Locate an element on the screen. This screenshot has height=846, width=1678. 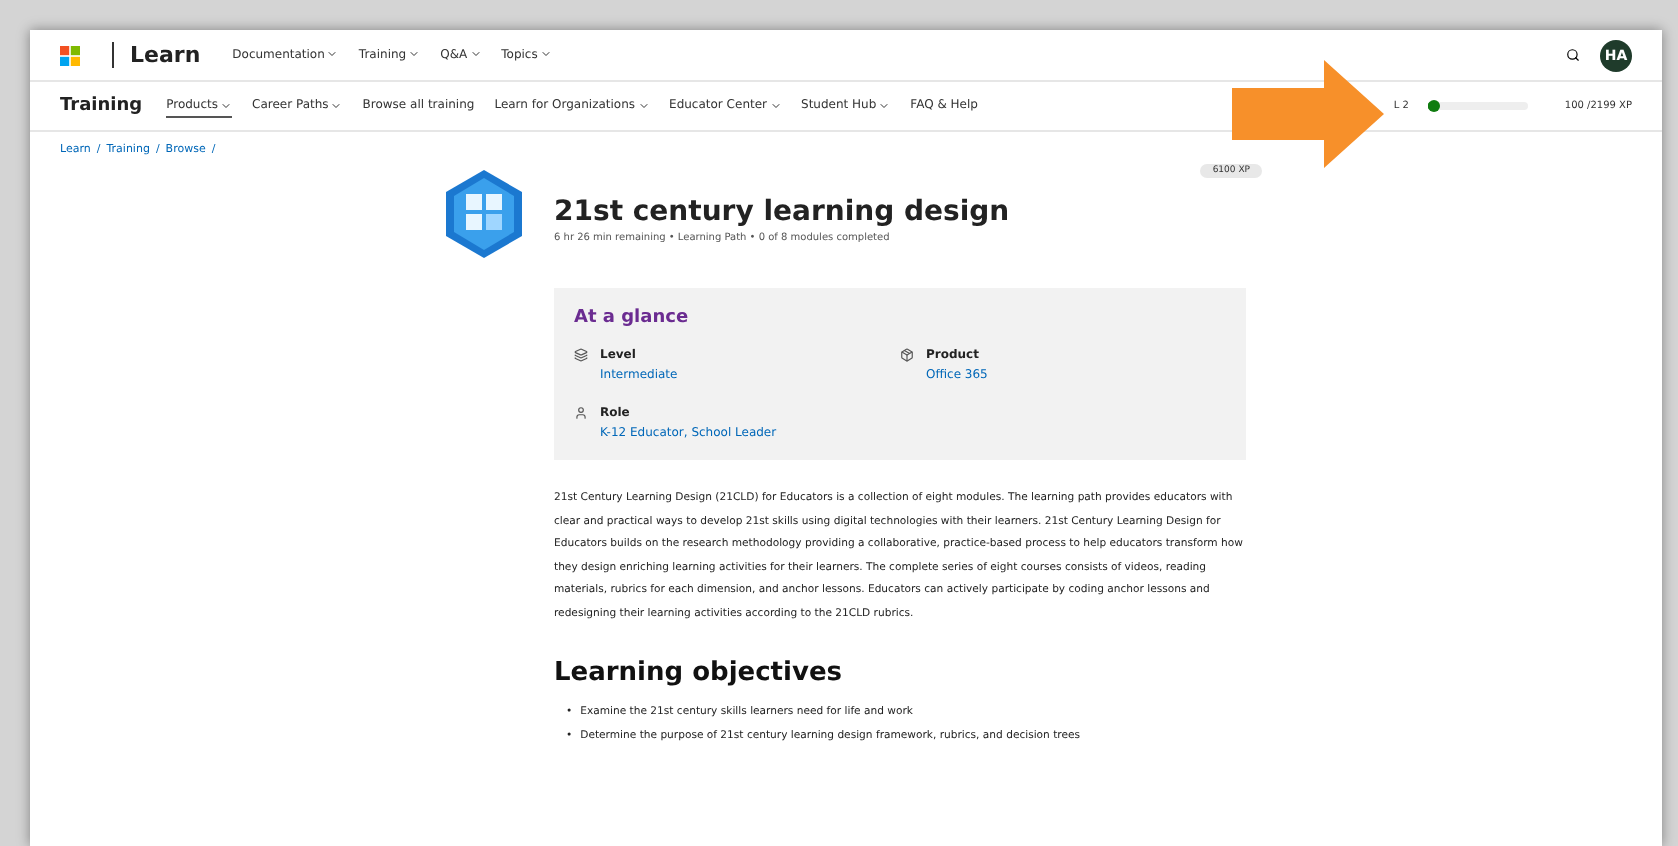
section-heading: Learning objectives is located at coordinates (699, 673).